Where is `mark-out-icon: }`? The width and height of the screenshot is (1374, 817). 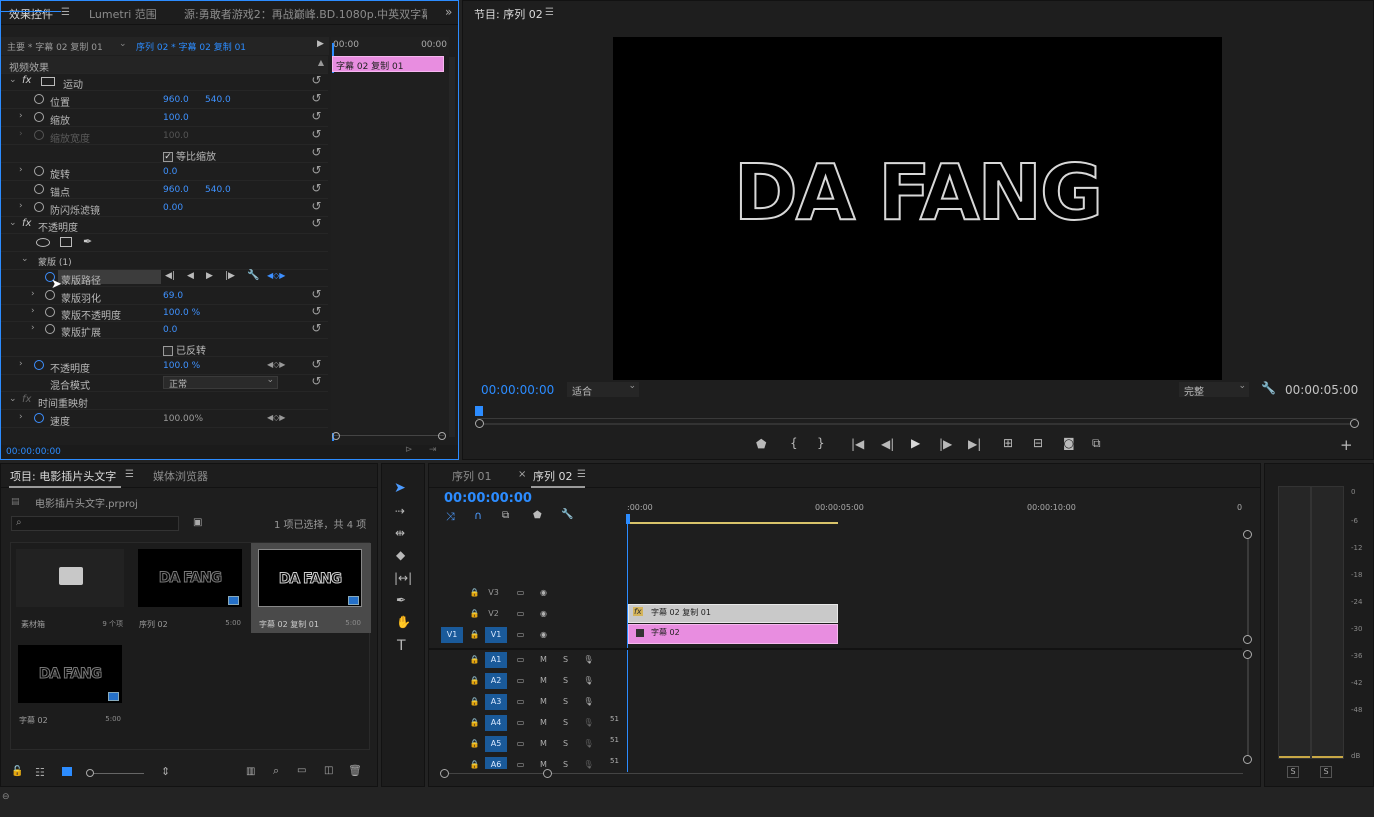
mark-out-icon: } is located at coordinates (821, 443).